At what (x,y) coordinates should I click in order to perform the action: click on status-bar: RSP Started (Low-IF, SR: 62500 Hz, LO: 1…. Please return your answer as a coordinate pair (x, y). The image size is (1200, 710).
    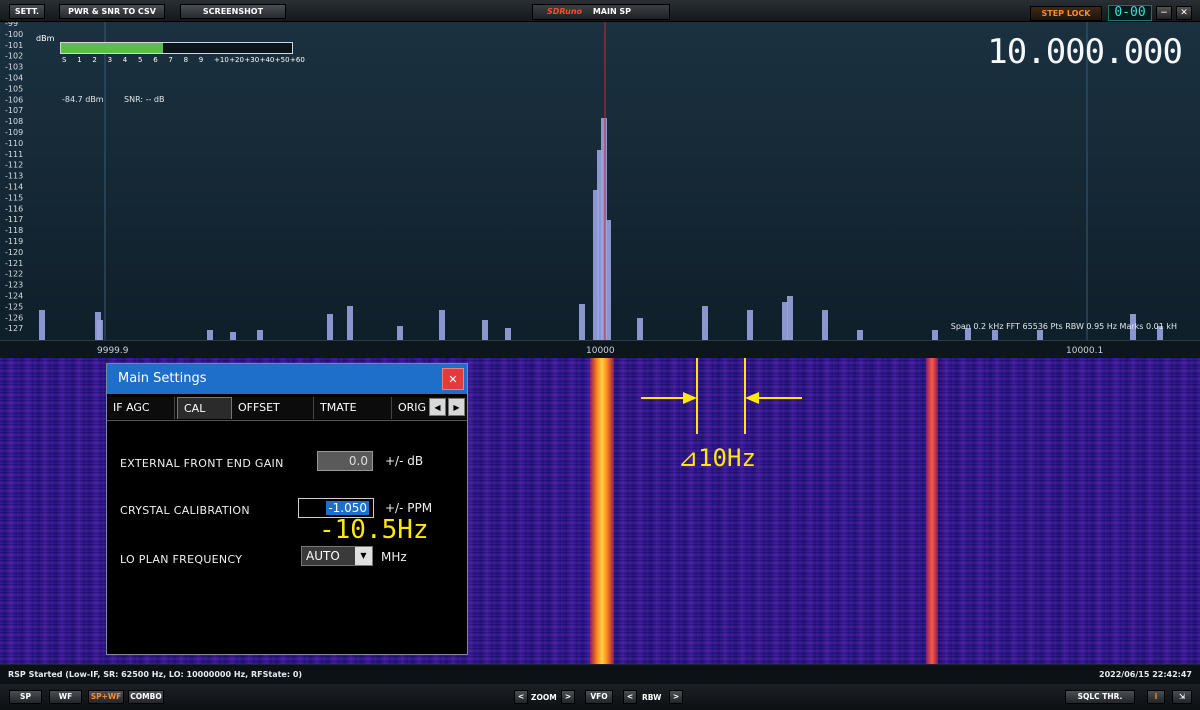
    Looking at the image, I should click on (600, 674).